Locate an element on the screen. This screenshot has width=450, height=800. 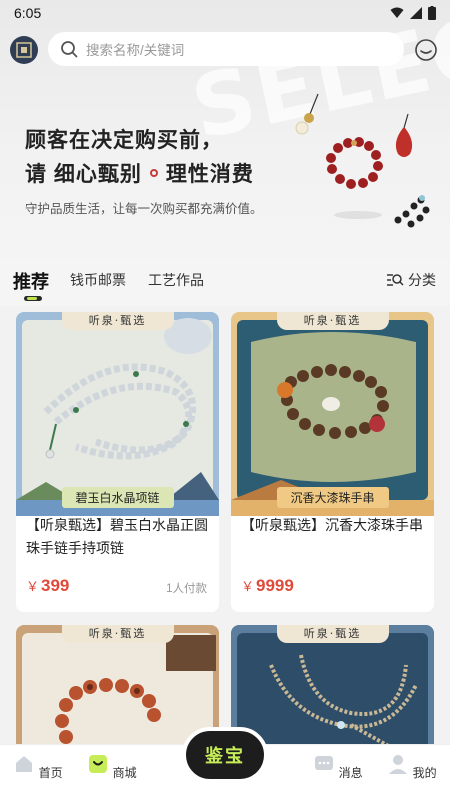
nav-messages-label: 消息 is located at coordinates (350, 773).